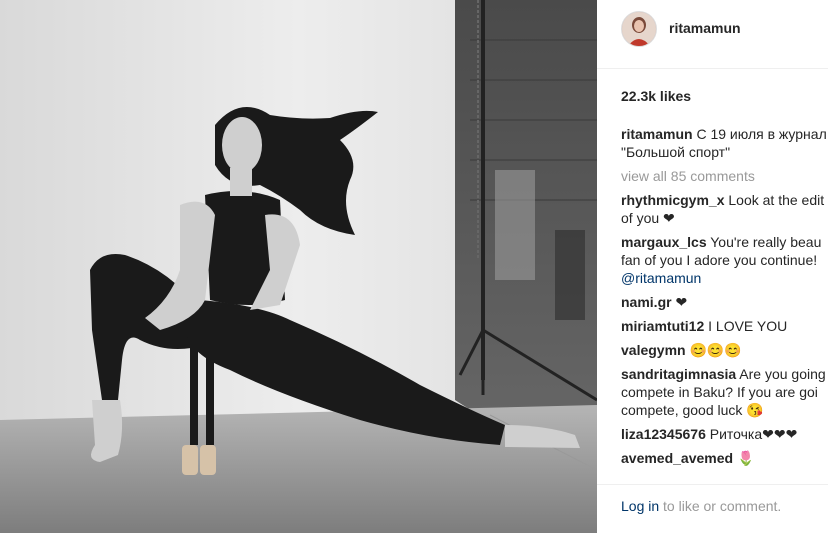 This screenshot has height=533, width=828. What do you see at coordinates (656, 96) in the screenshot?
I see `likes-count: 22.3k likes` at bounding box center [656, 96].